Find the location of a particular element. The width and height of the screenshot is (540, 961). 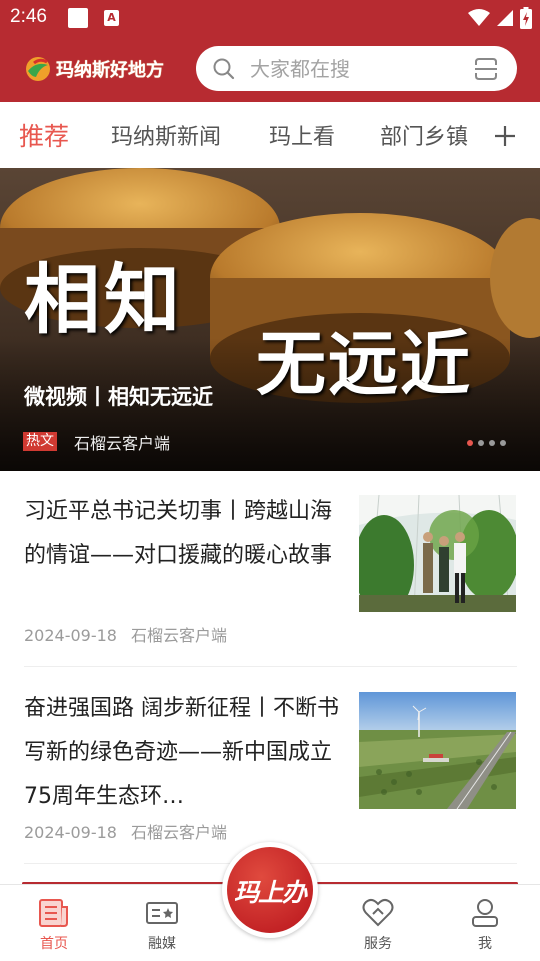

banner-source: 石榴云客户端 is located at coordinates (122, 443).